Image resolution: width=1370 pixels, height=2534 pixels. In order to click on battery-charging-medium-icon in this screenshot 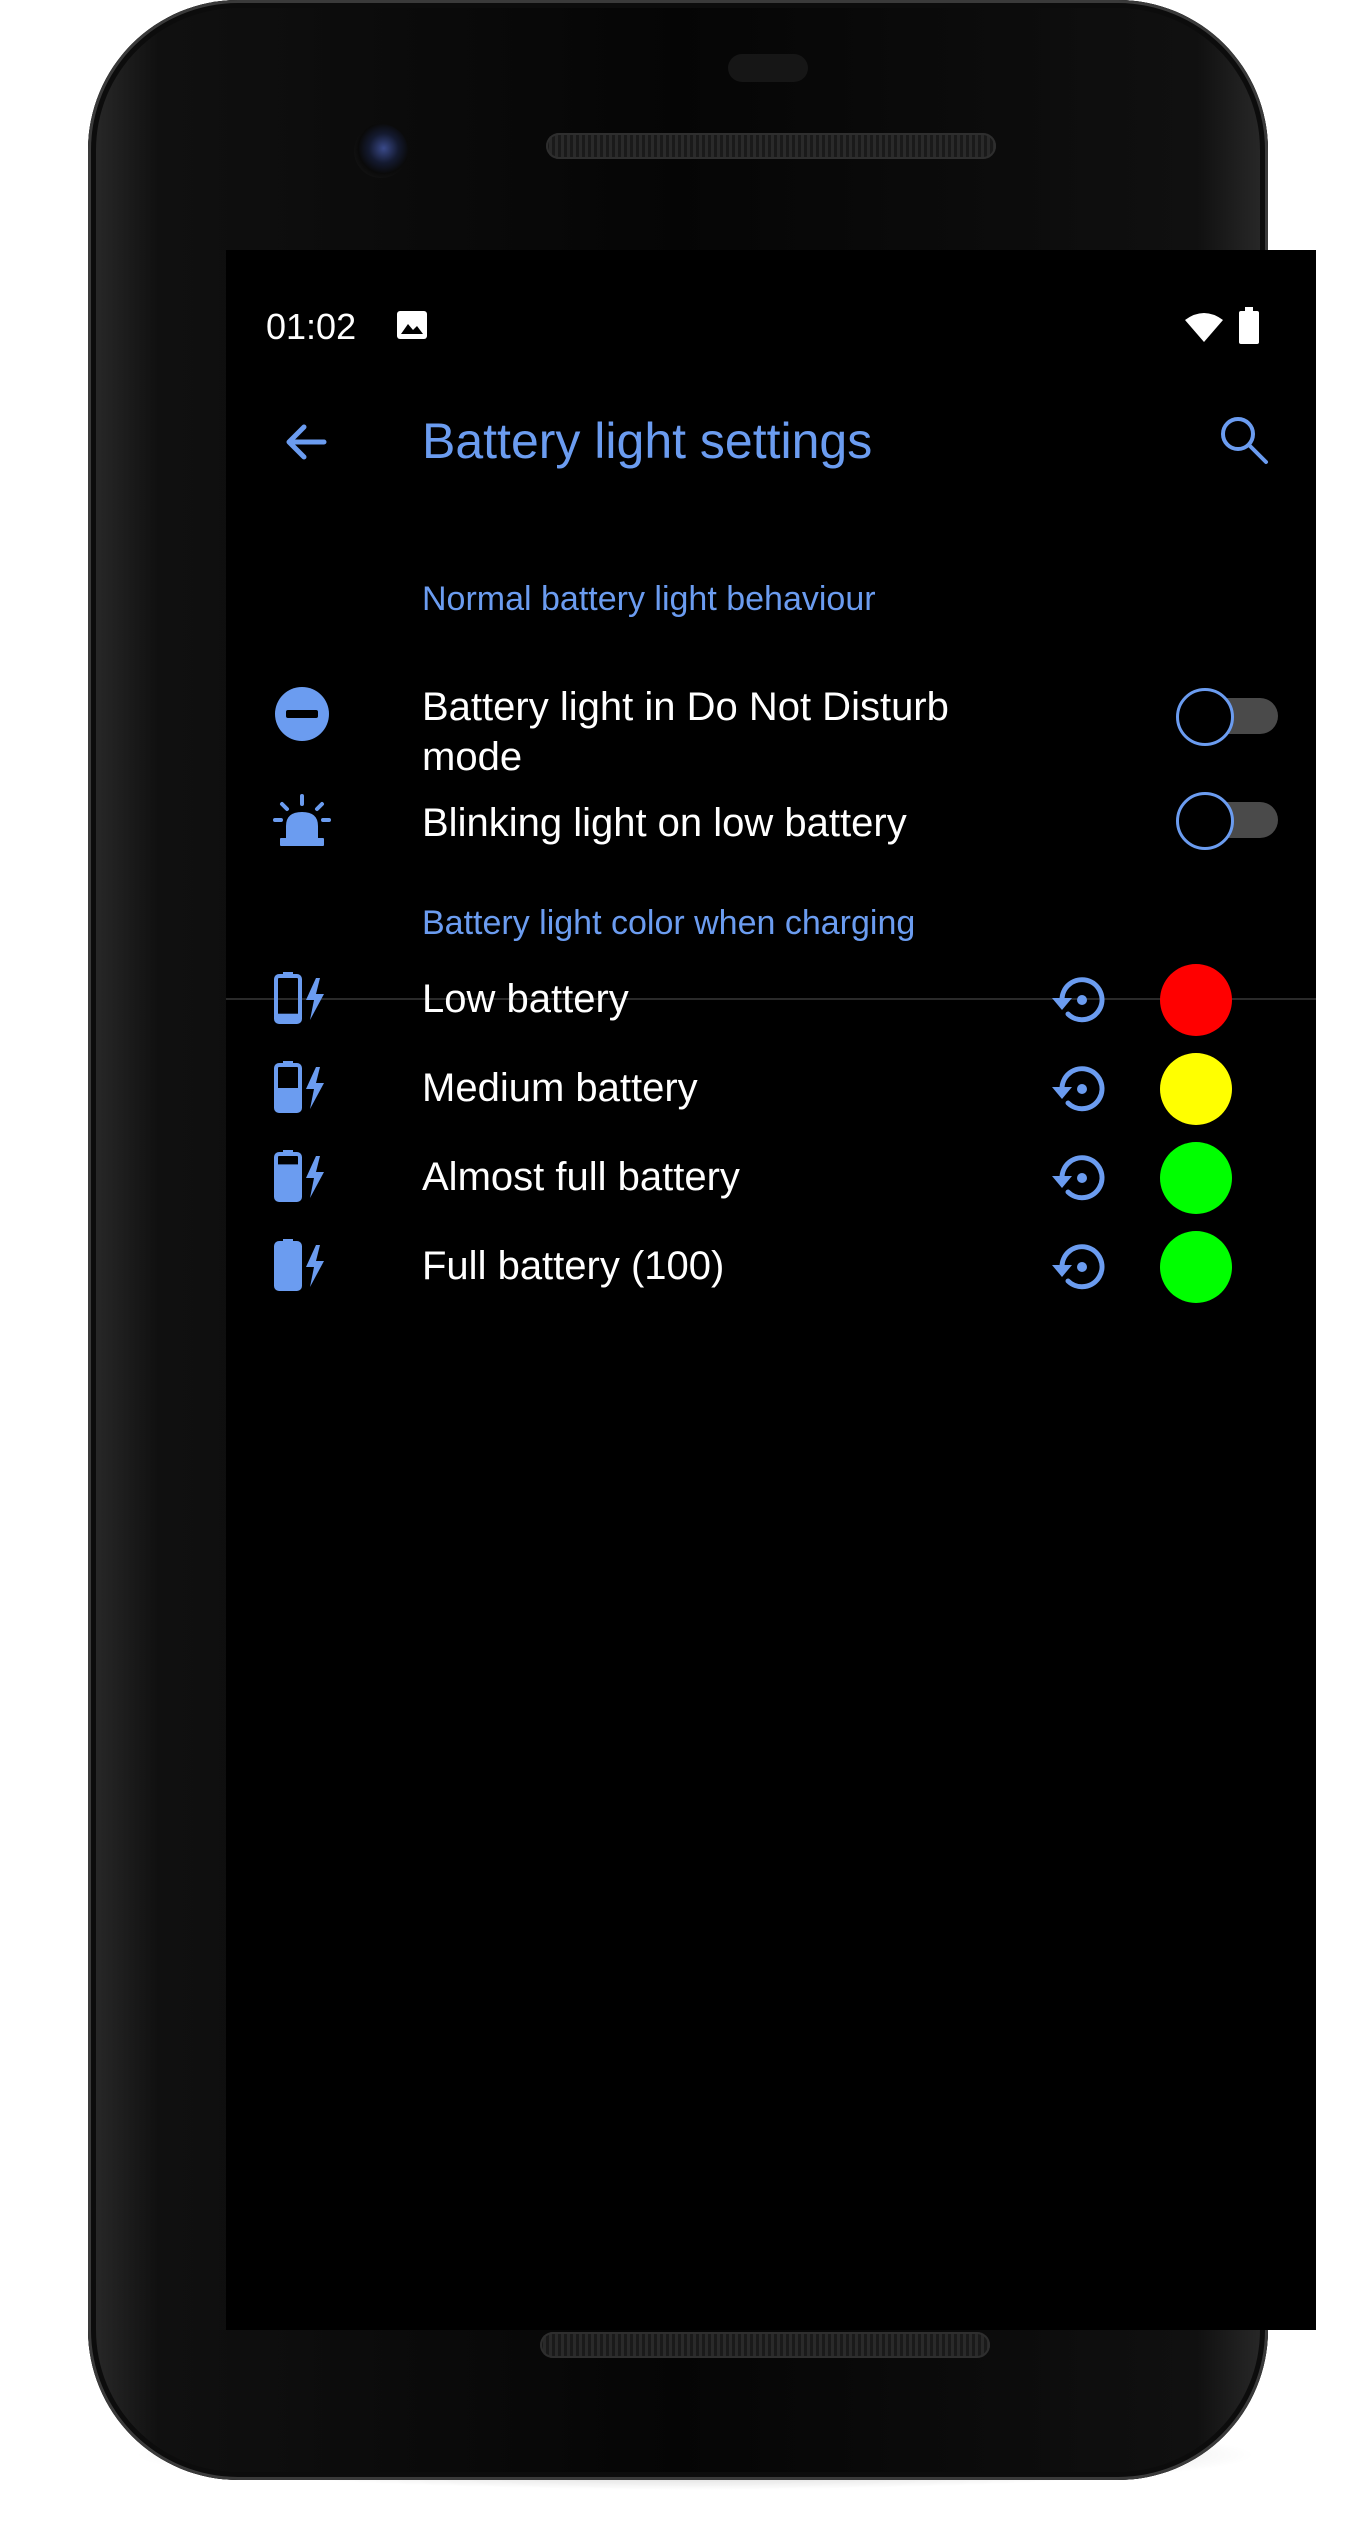, I will do `click(299, 1087)`.